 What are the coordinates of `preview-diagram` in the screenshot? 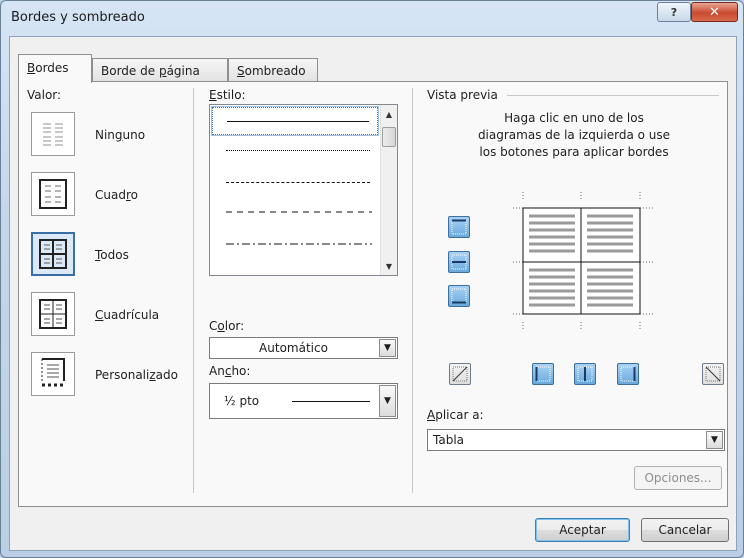 It's located at (580, 262).